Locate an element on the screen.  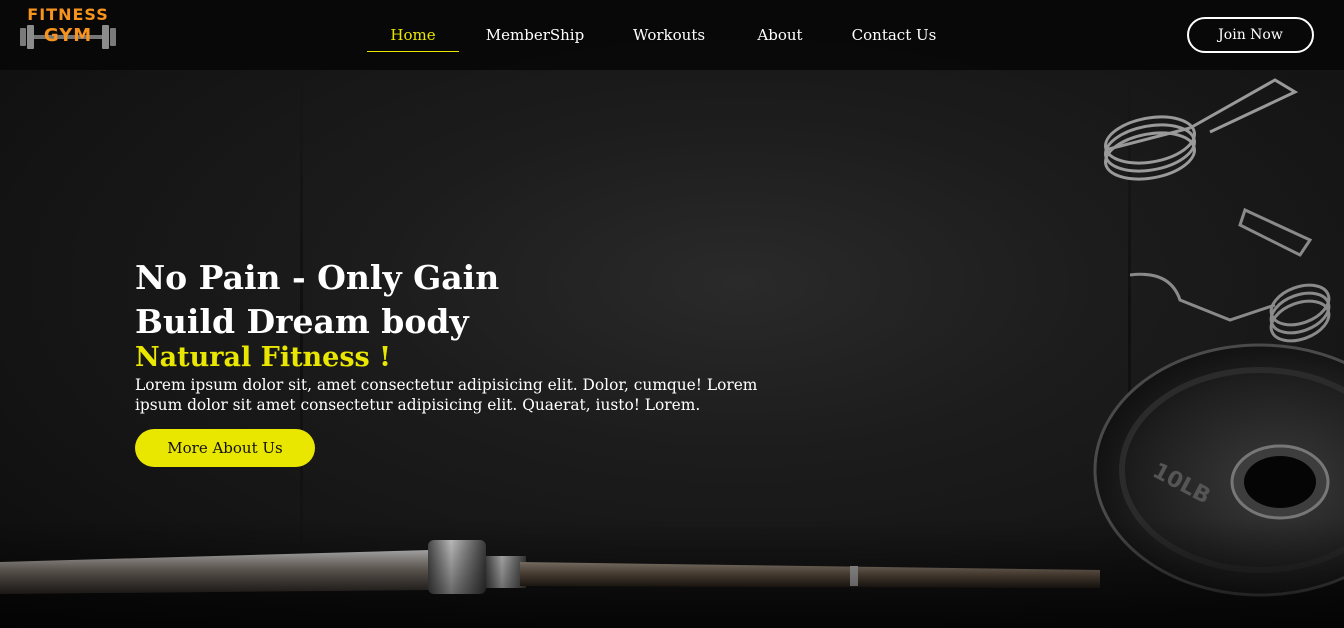
nav-membership: MemberShip is located at coordinates (535, 39).